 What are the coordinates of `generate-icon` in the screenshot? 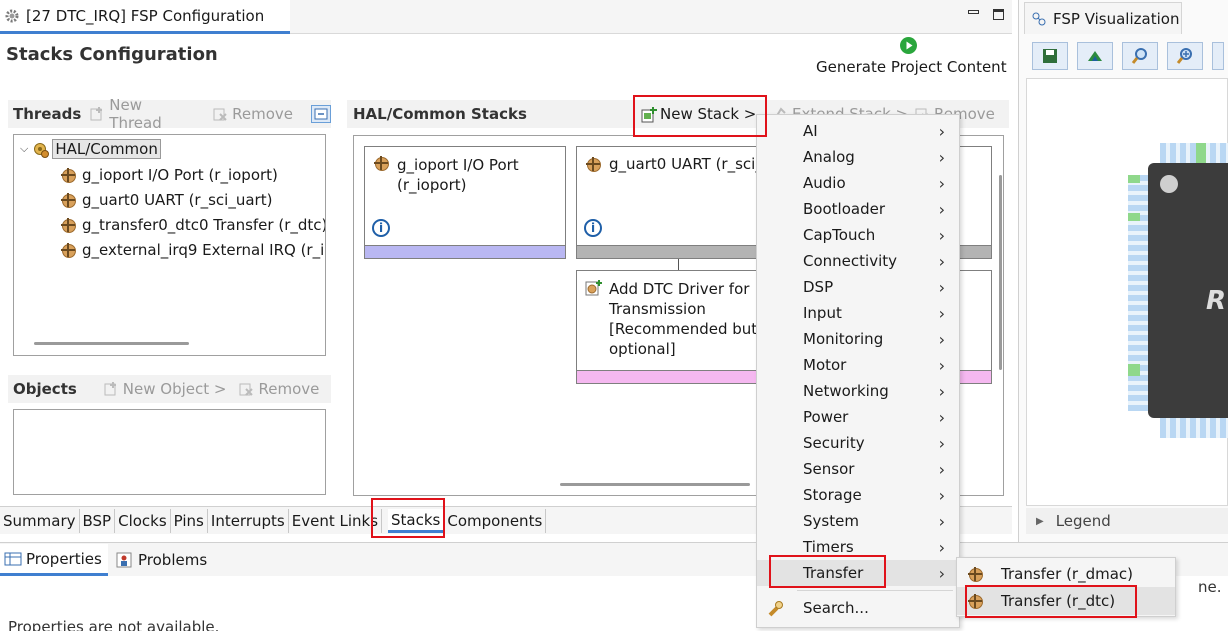 It's located at (908, 45).